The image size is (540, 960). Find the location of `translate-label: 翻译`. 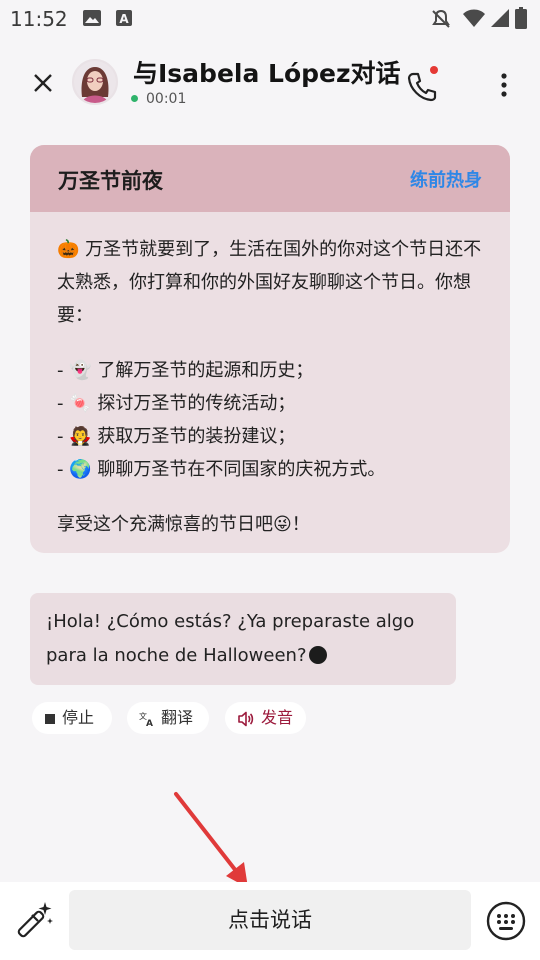

translate-label: 翻译 is located at coordinates (177, 717).